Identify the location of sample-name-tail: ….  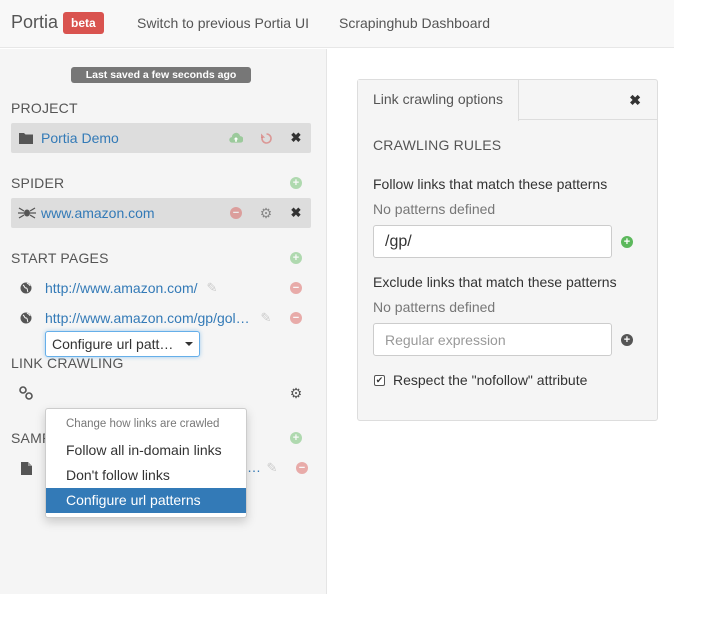
(254, 467).